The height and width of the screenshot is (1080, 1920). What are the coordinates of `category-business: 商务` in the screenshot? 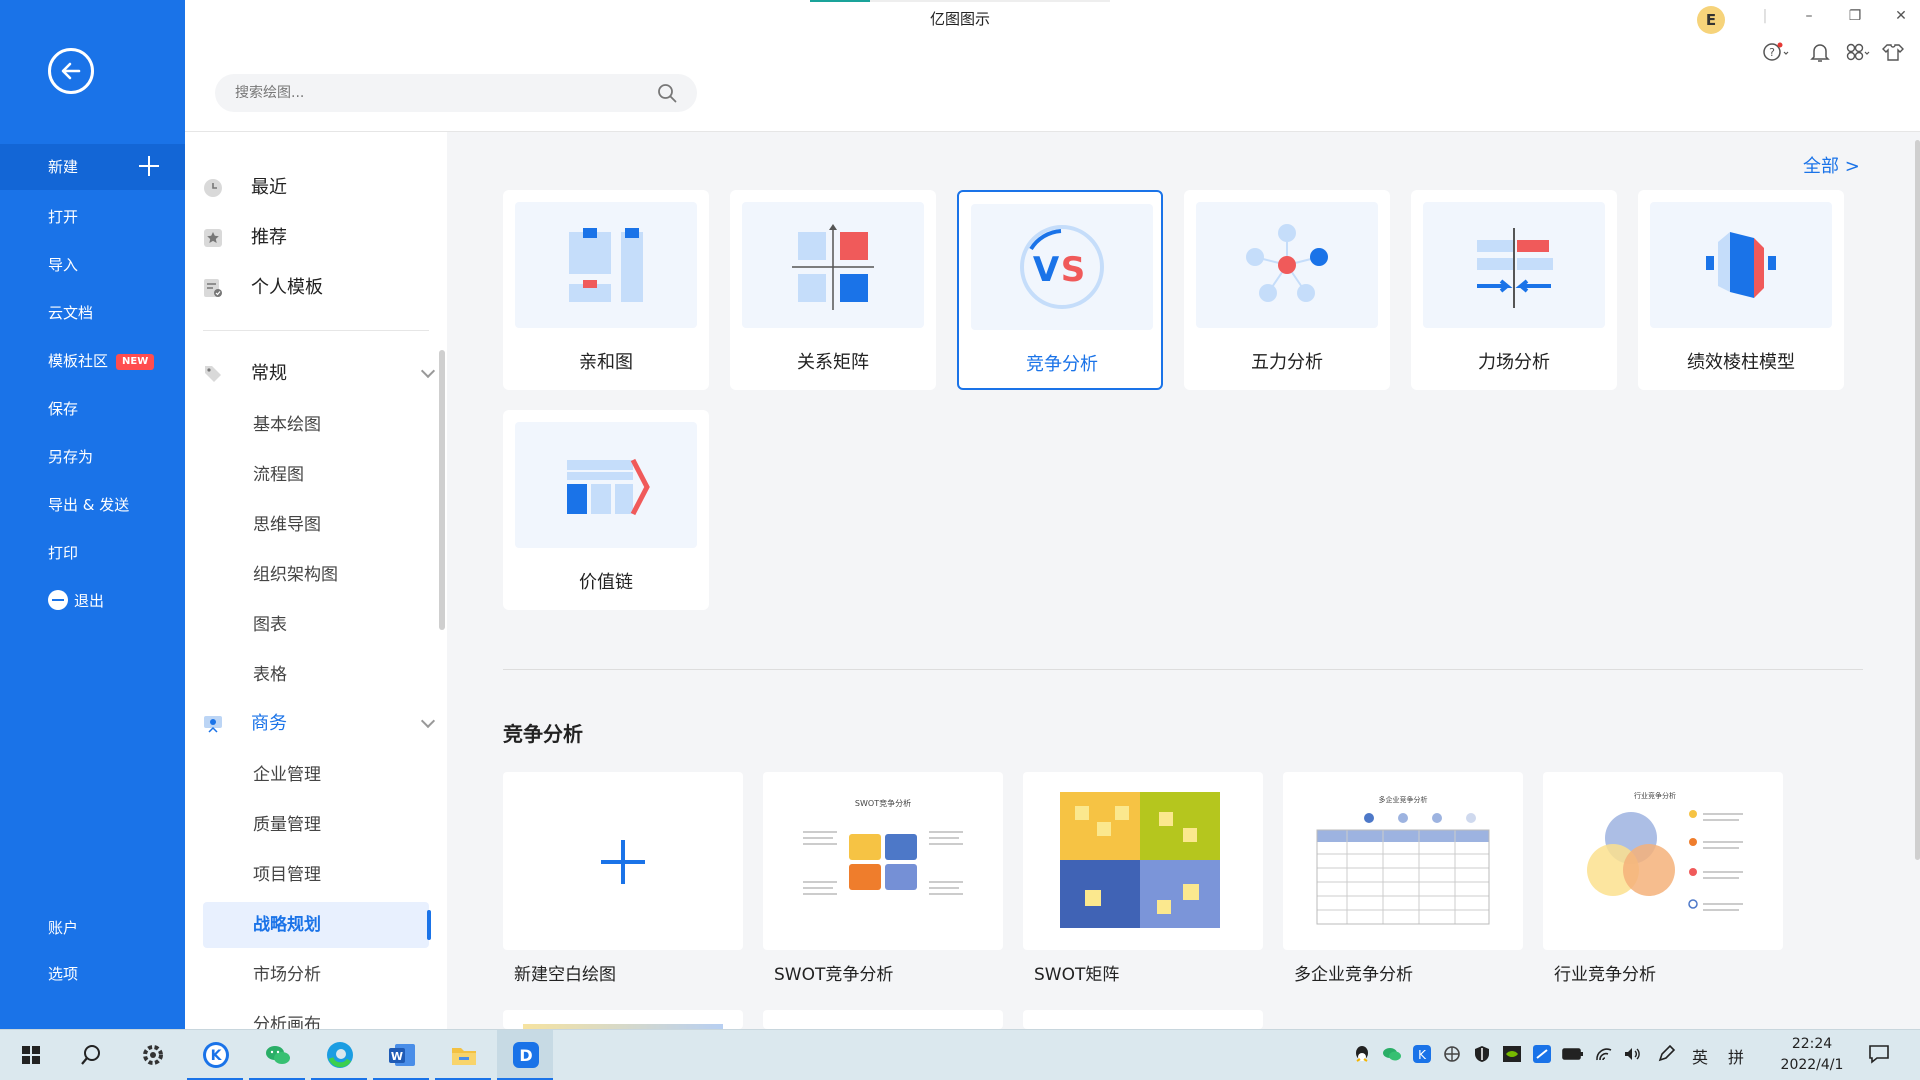 It's located at (323, 724).